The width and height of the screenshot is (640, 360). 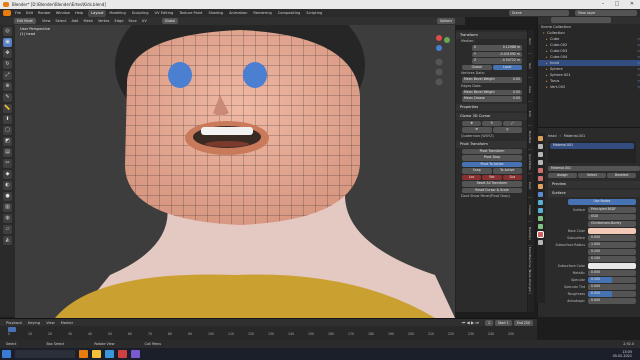 What do you see at coordinates (7, 152) in the screenshot?
I see `loopcut-tool-icon: ▤` at bounding box center [7, 152].